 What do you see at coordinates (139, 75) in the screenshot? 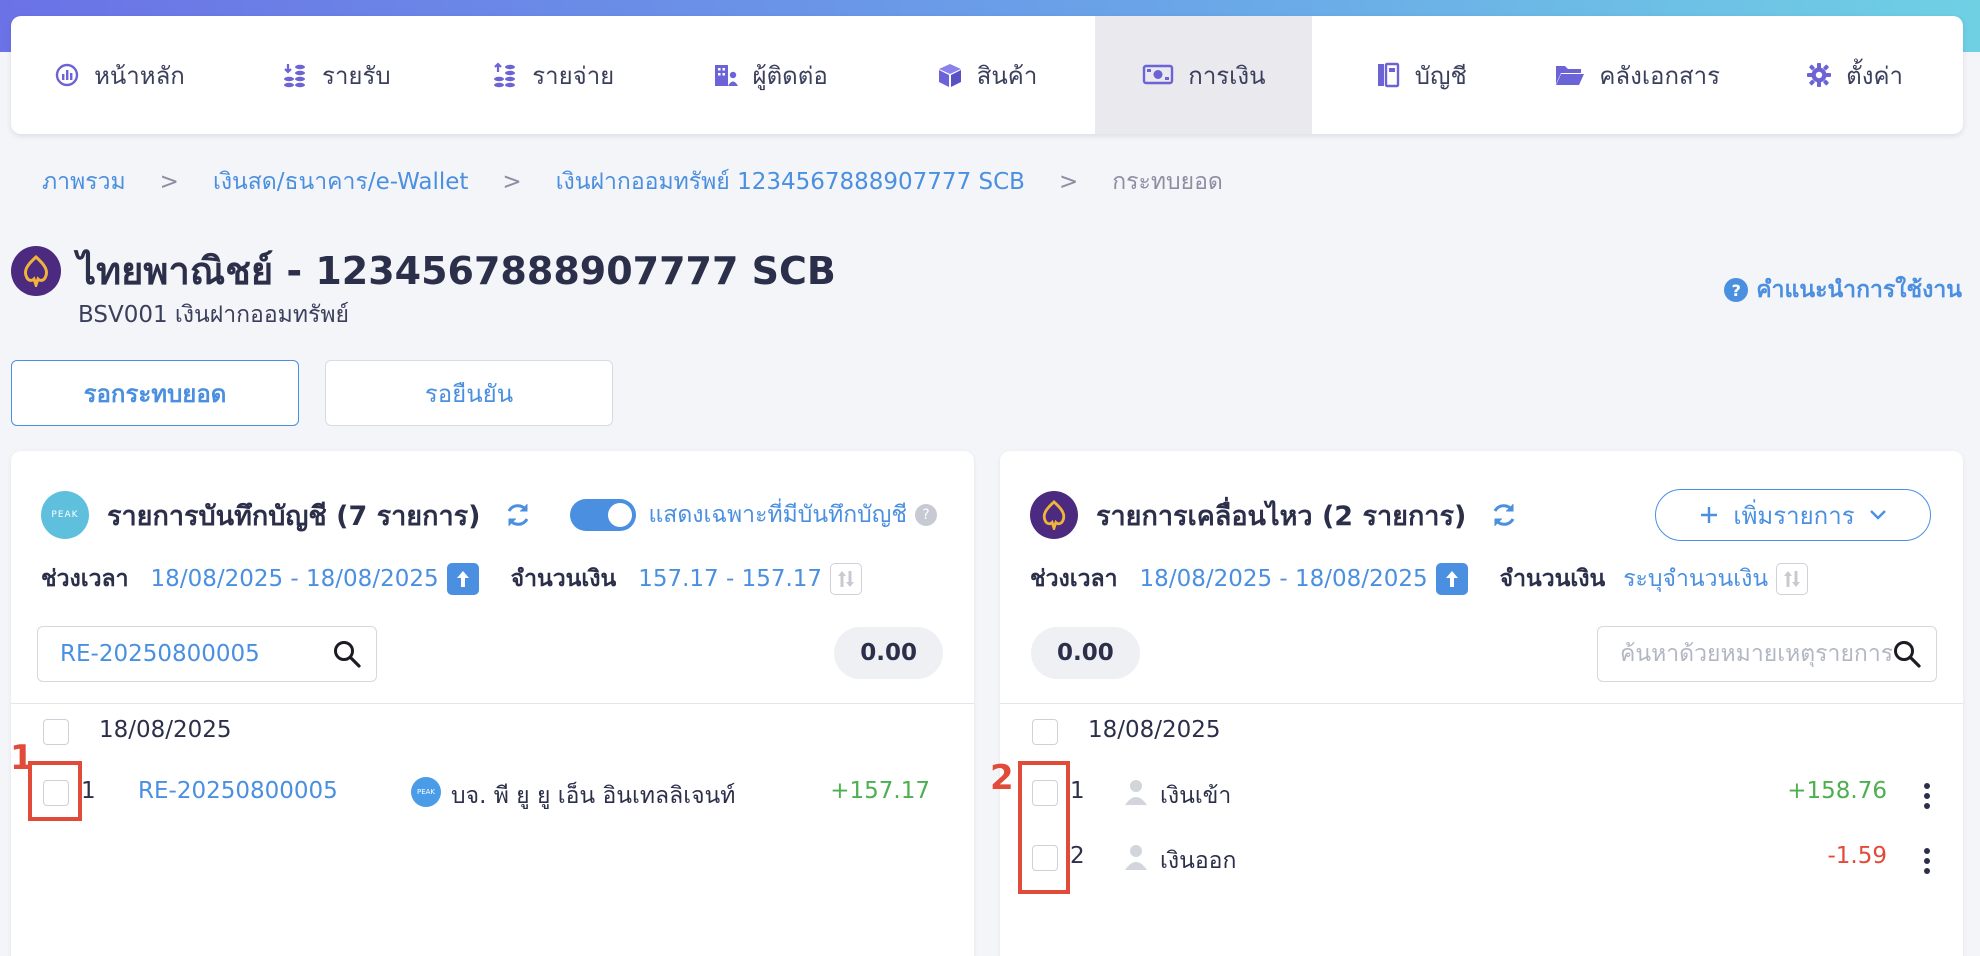
I see `nav-label: หน้าหลัก` at bounding box center [139, 75].